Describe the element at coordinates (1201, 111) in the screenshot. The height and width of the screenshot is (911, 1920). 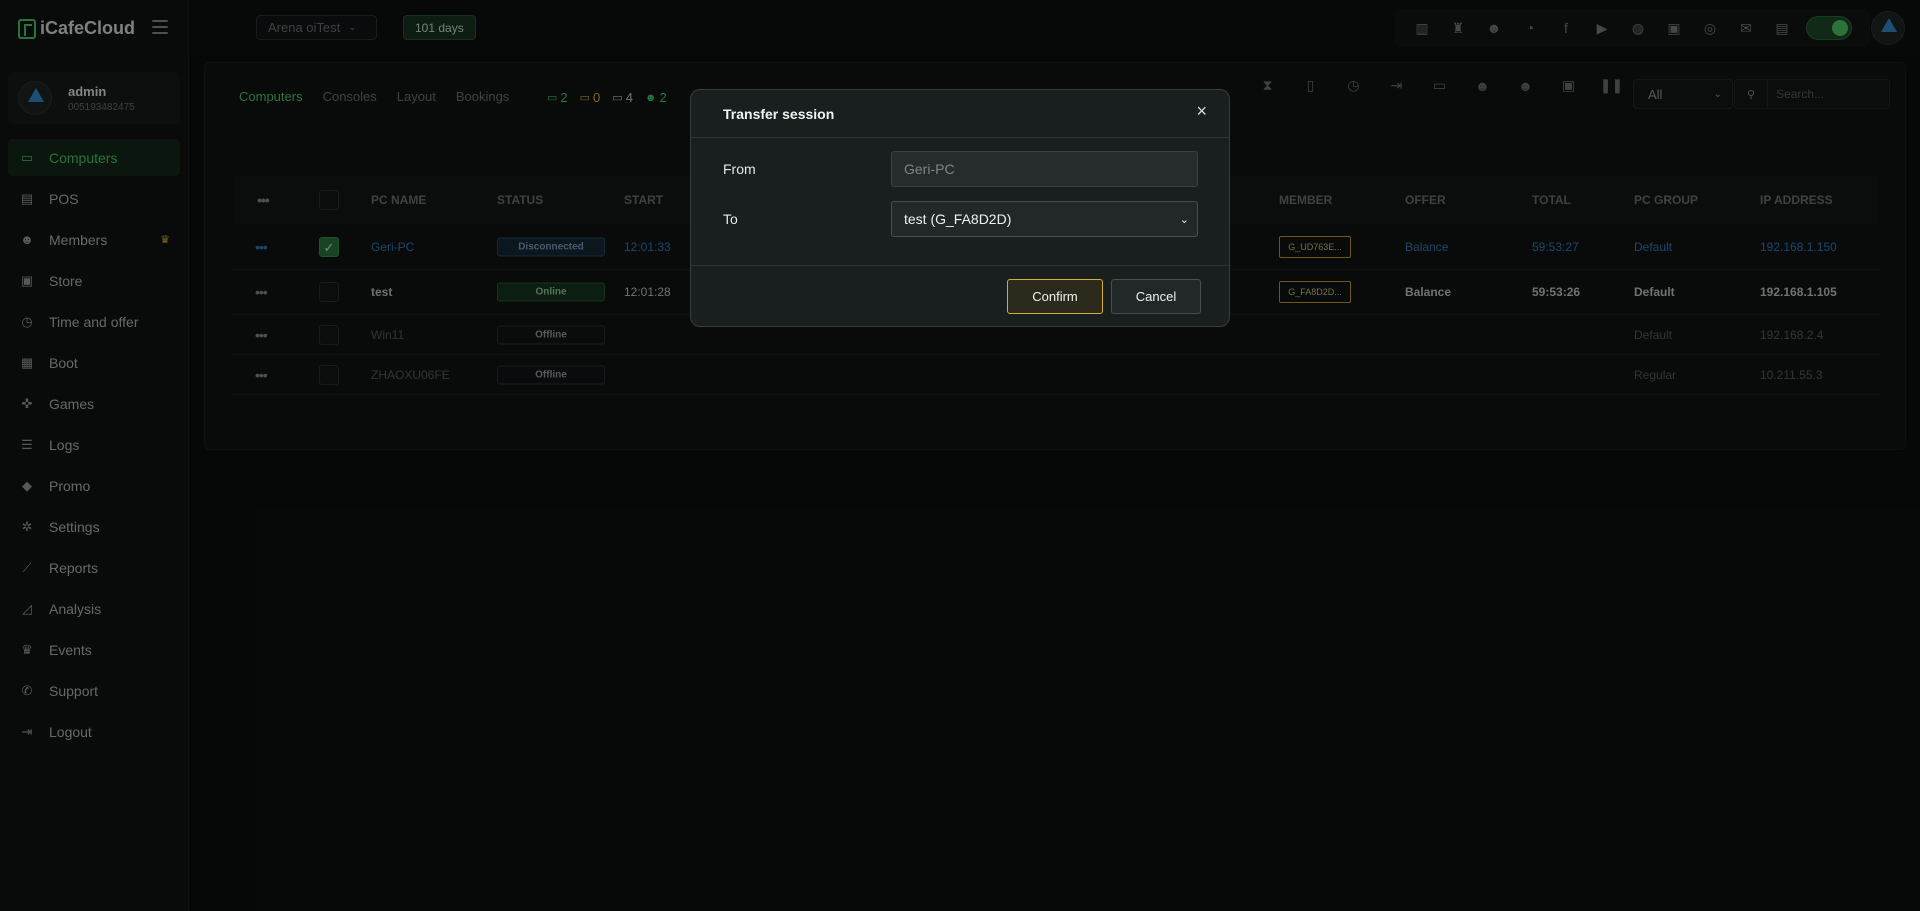
I see `close-icon: ×` at that location.